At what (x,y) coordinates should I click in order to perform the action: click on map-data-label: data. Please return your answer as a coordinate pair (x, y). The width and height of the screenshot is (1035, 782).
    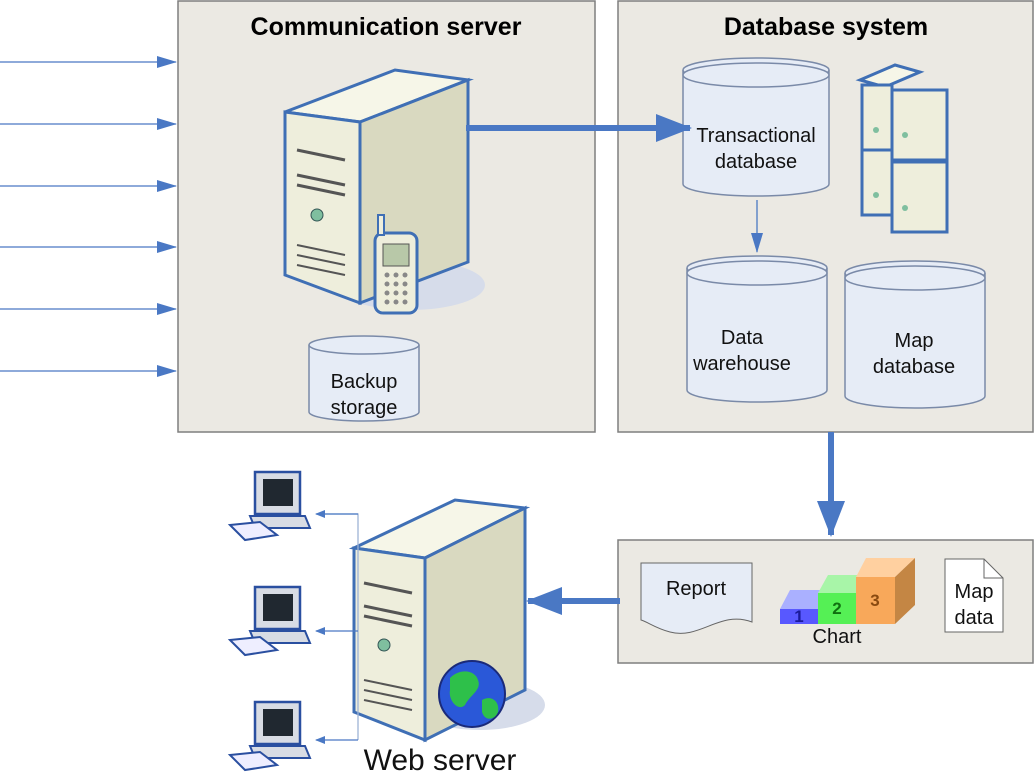
    Looking at the image, I should click on (975, 618).